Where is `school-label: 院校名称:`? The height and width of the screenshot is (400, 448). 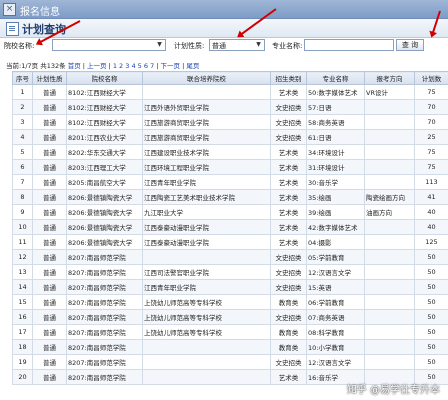 school-label: 院校名称: is located at coordinates (19, 46).